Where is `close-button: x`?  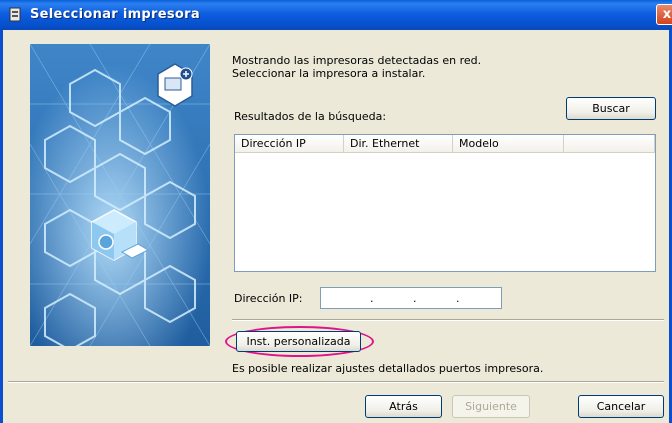 close-button: x is located at coordinates (664, 14).